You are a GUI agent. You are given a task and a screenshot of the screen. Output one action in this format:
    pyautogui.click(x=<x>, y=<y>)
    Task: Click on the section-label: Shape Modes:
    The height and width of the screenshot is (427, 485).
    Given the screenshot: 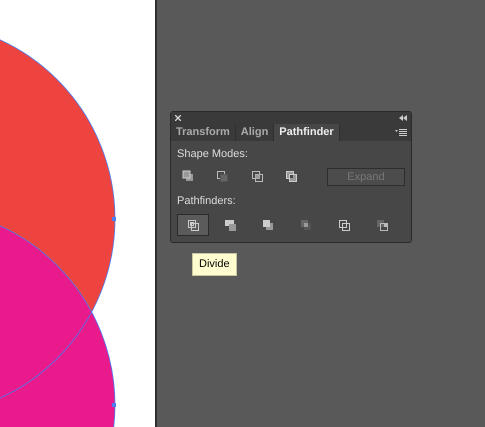 What is the action you would take?
    pyautogui.click(x=213, y=154)
    